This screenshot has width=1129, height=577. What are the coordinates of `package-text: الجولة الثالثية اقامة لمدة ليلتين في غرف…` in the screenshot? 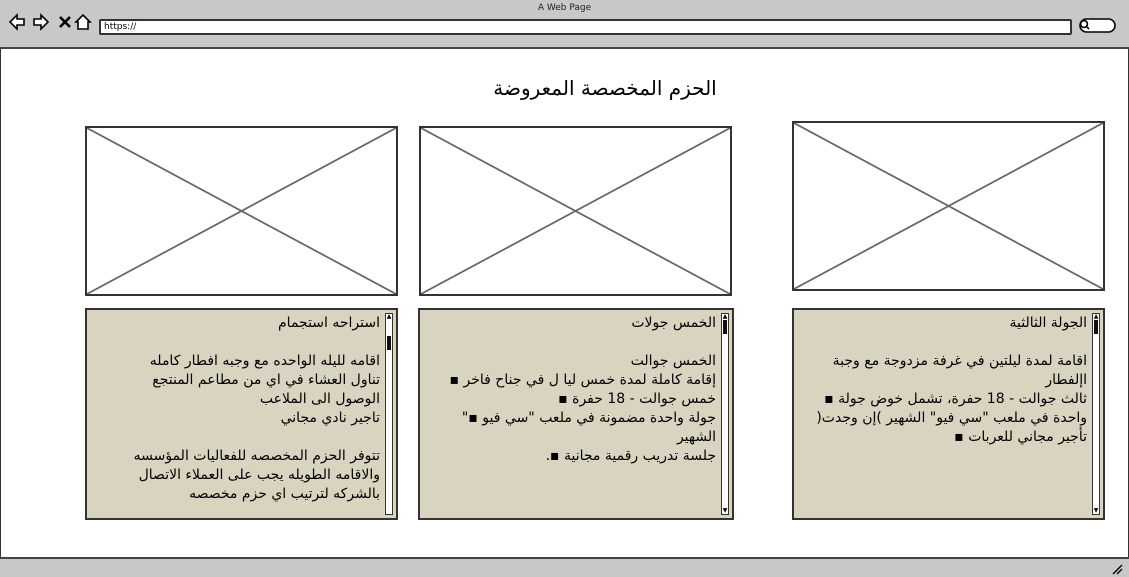 It's located at (943, 414).